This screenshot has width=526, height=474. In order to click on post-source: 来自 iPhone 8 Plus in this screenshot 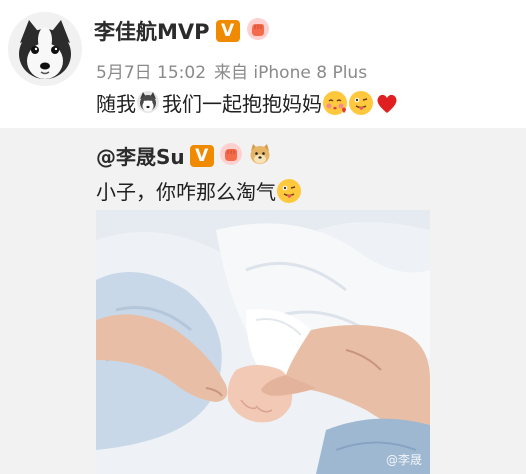, I will do `click(291, 73)`.